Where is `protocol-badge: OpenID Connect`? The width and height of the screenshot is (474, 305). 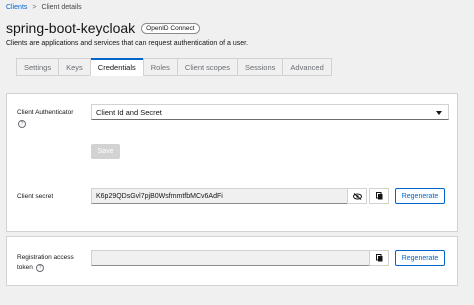 protocol-badge: OpenID Connect is located at coordinates (170, 28).